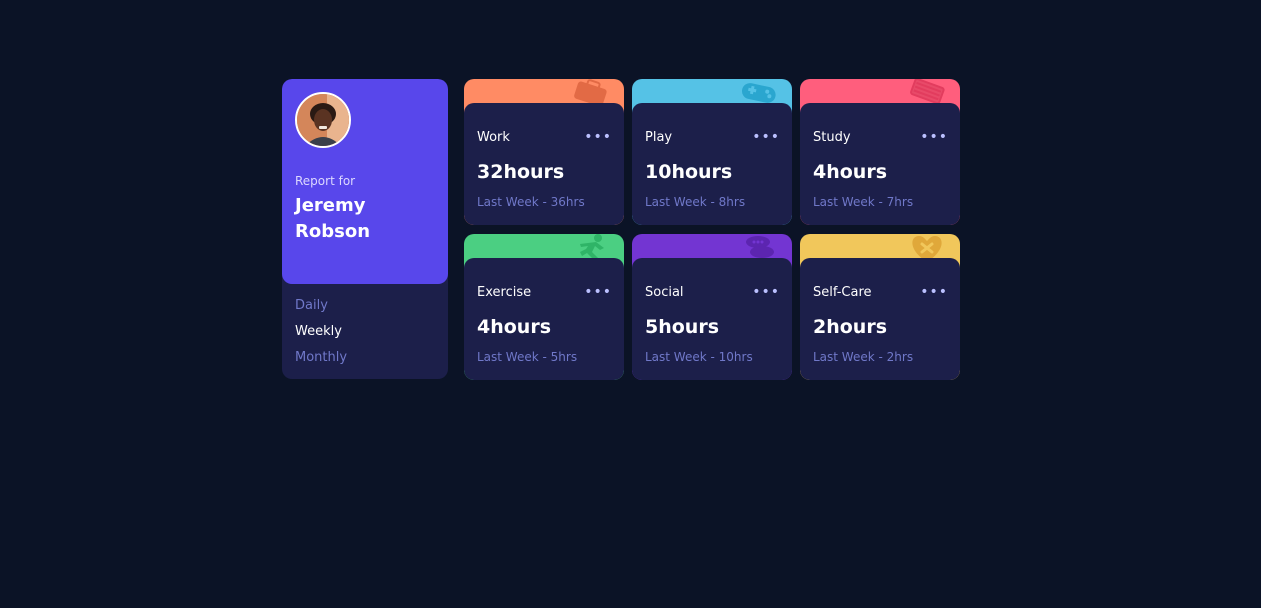  I want to click on card-title: Play, so click(659, 137).